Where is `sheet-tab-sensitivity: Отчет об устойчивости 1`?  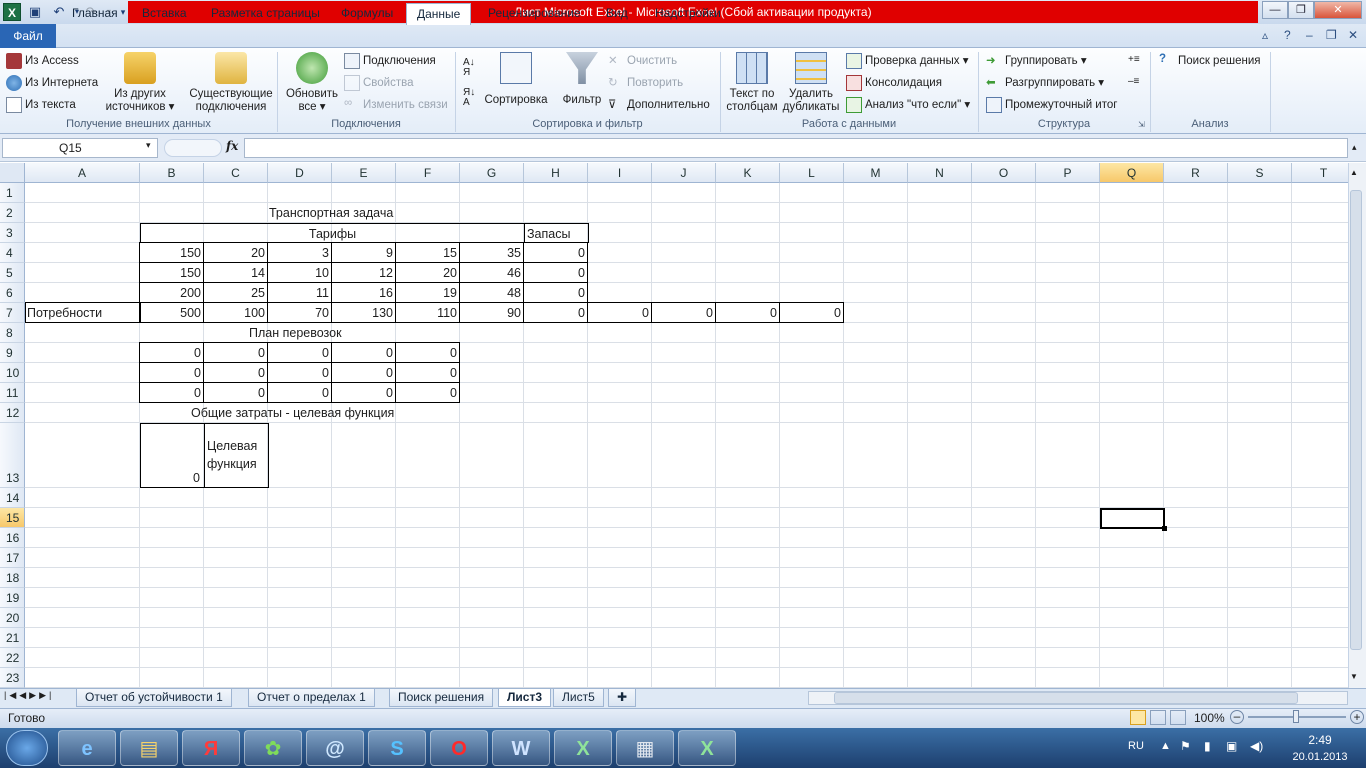 sheet-tab-sensitivity: Отчет об устойчивости 1 is located at coordinates (154, 698).